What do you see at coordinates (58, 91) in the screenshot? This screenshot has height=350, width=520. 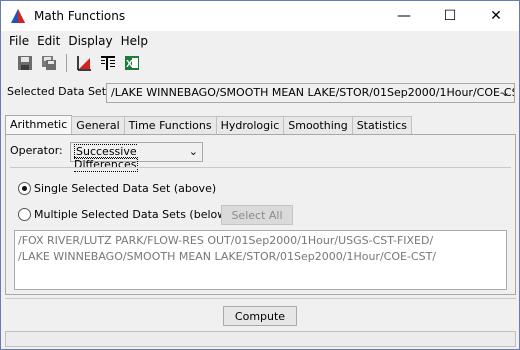 I see `selected-dataset-label: Selected Data Set:` at bounding box center [58, 91].